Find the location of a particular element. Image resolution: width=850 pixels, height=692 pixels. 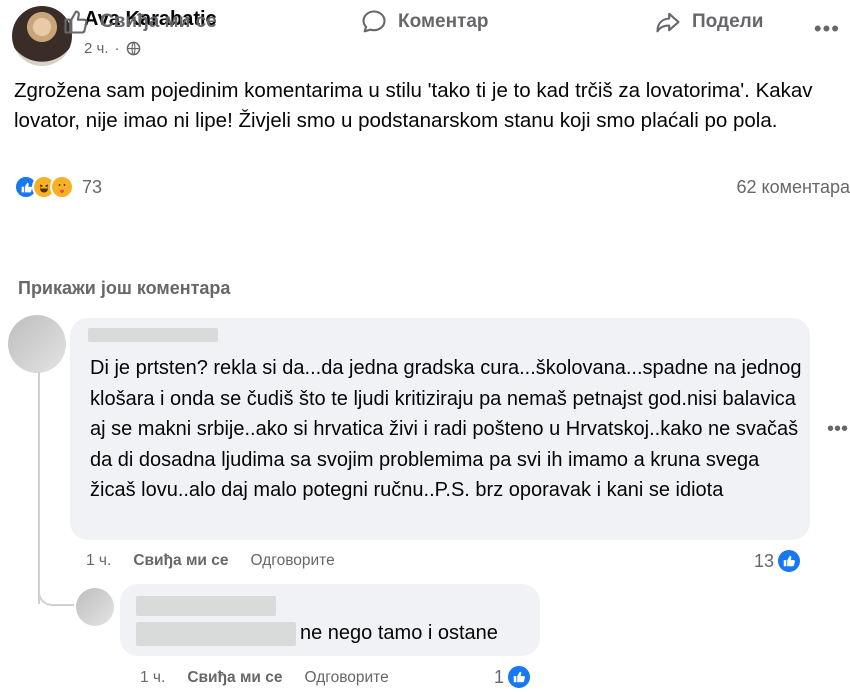

comment-more-icon: ••• is located at coordinates (837, 429).